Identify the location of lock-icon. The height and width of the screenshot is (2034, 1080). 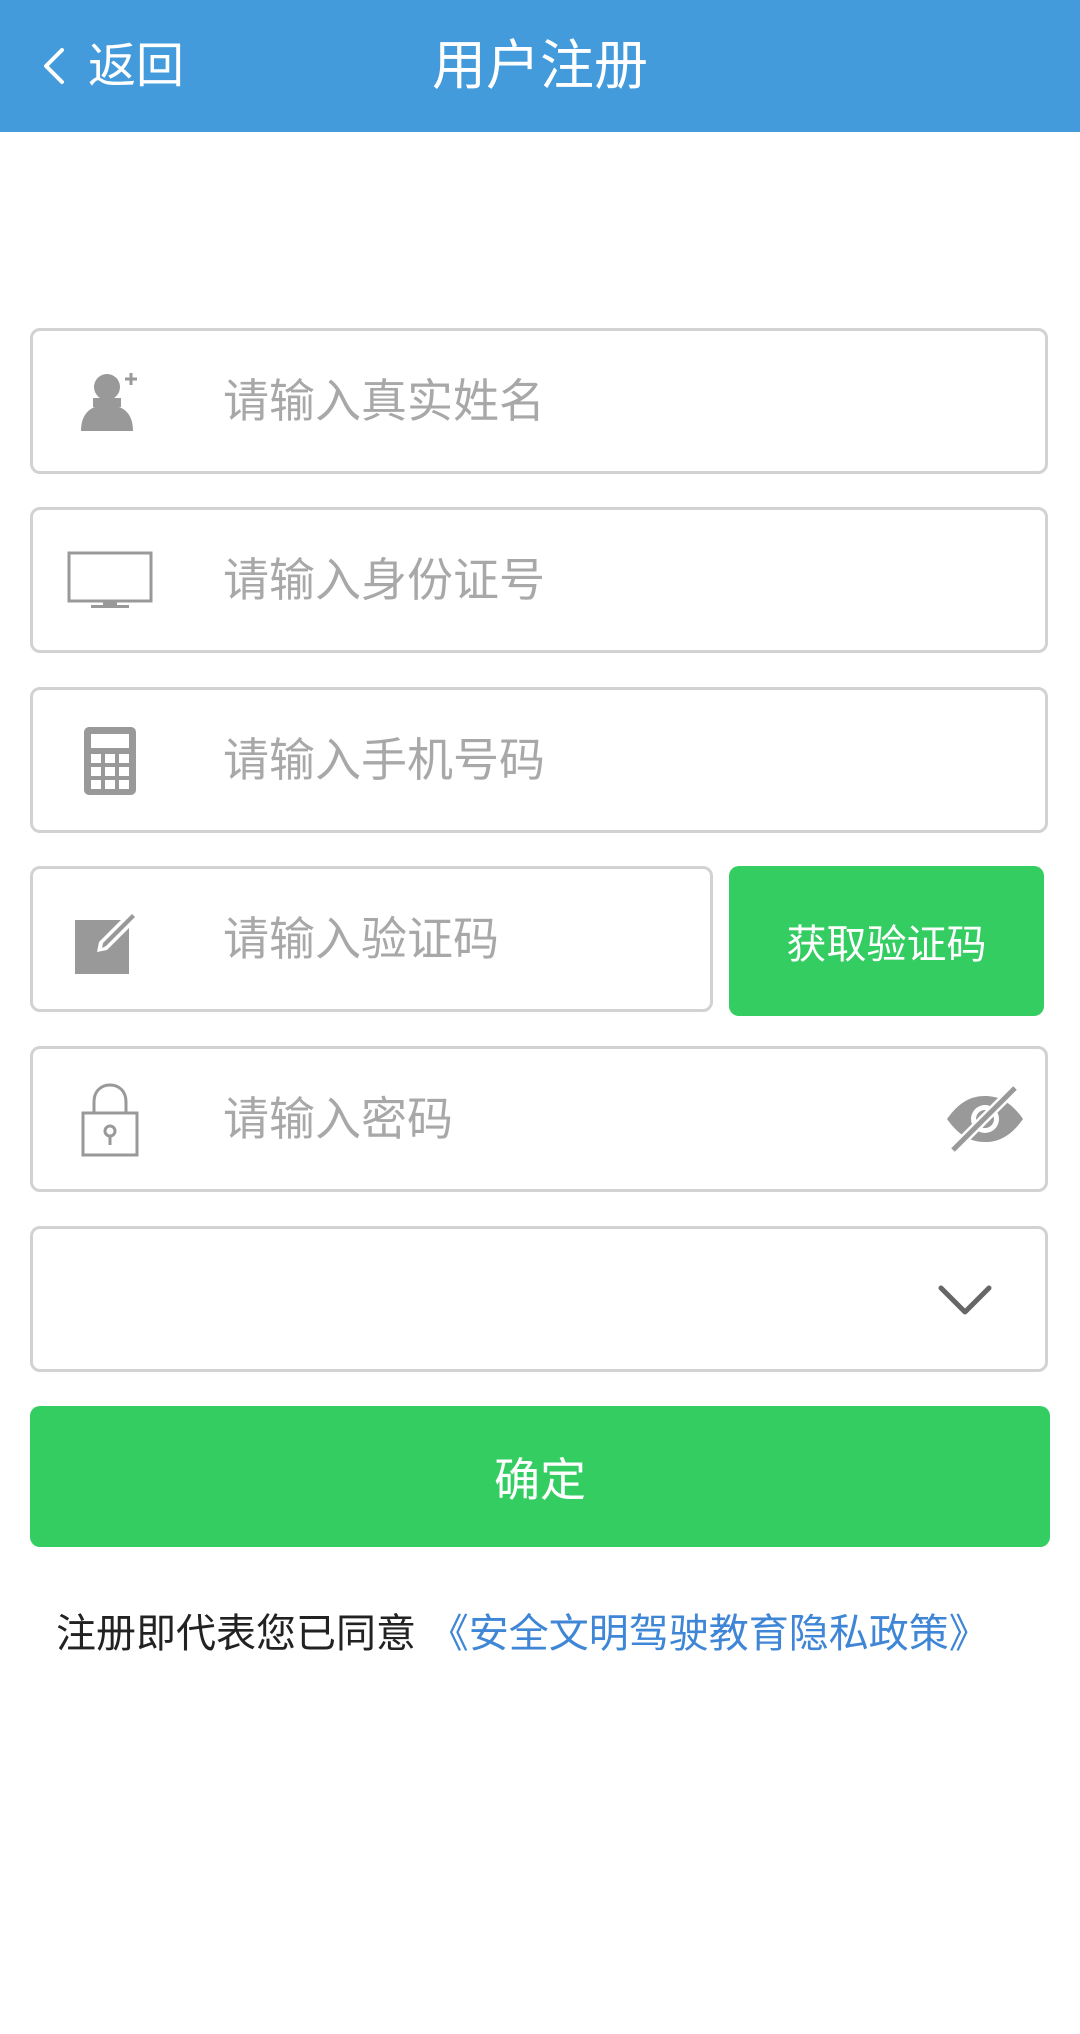
(110, 1120).